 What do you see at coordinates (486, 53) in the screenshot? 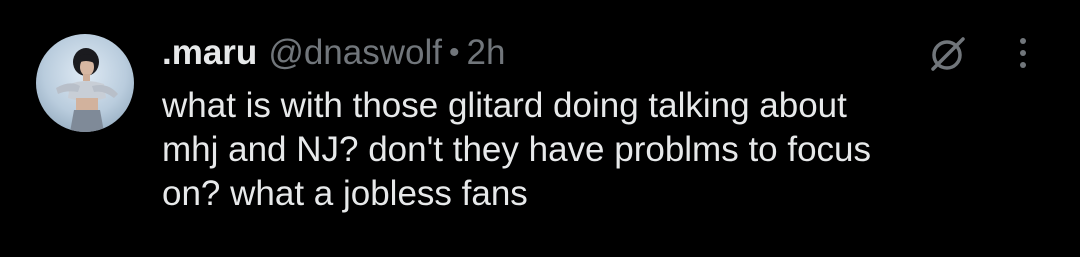
I see `timestamp: 2h` at bounding box center [486, 53].